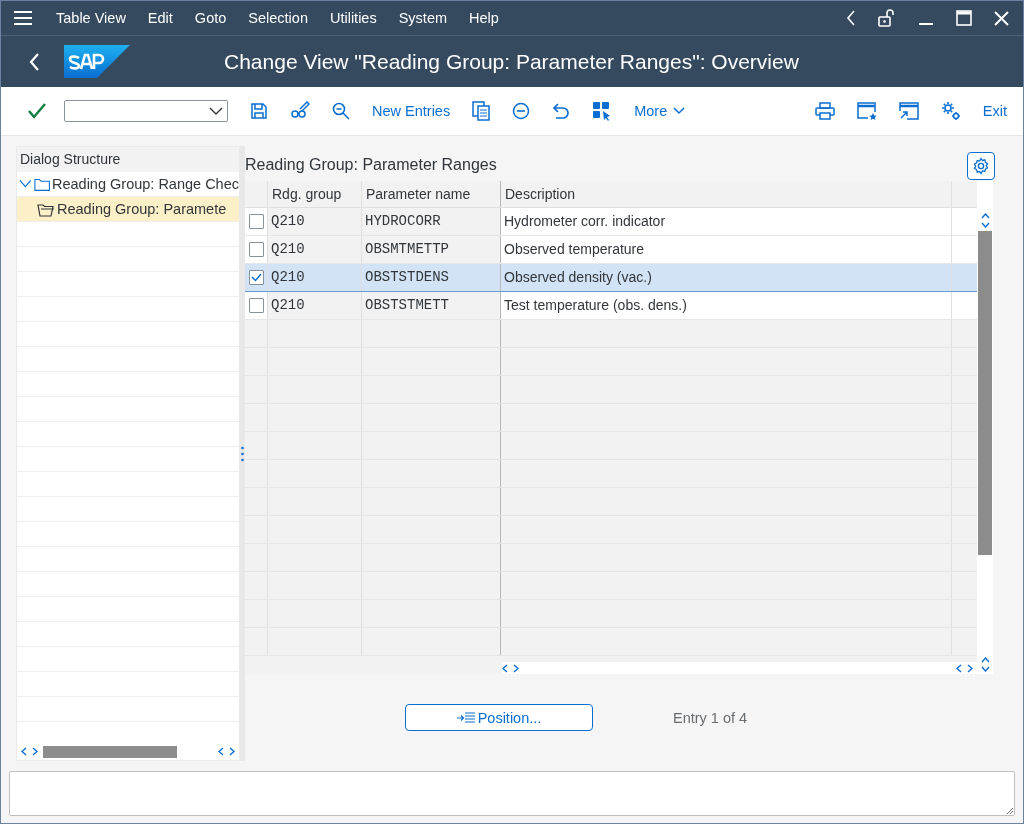  I want to click on maximize-icon, so click(964, 18).